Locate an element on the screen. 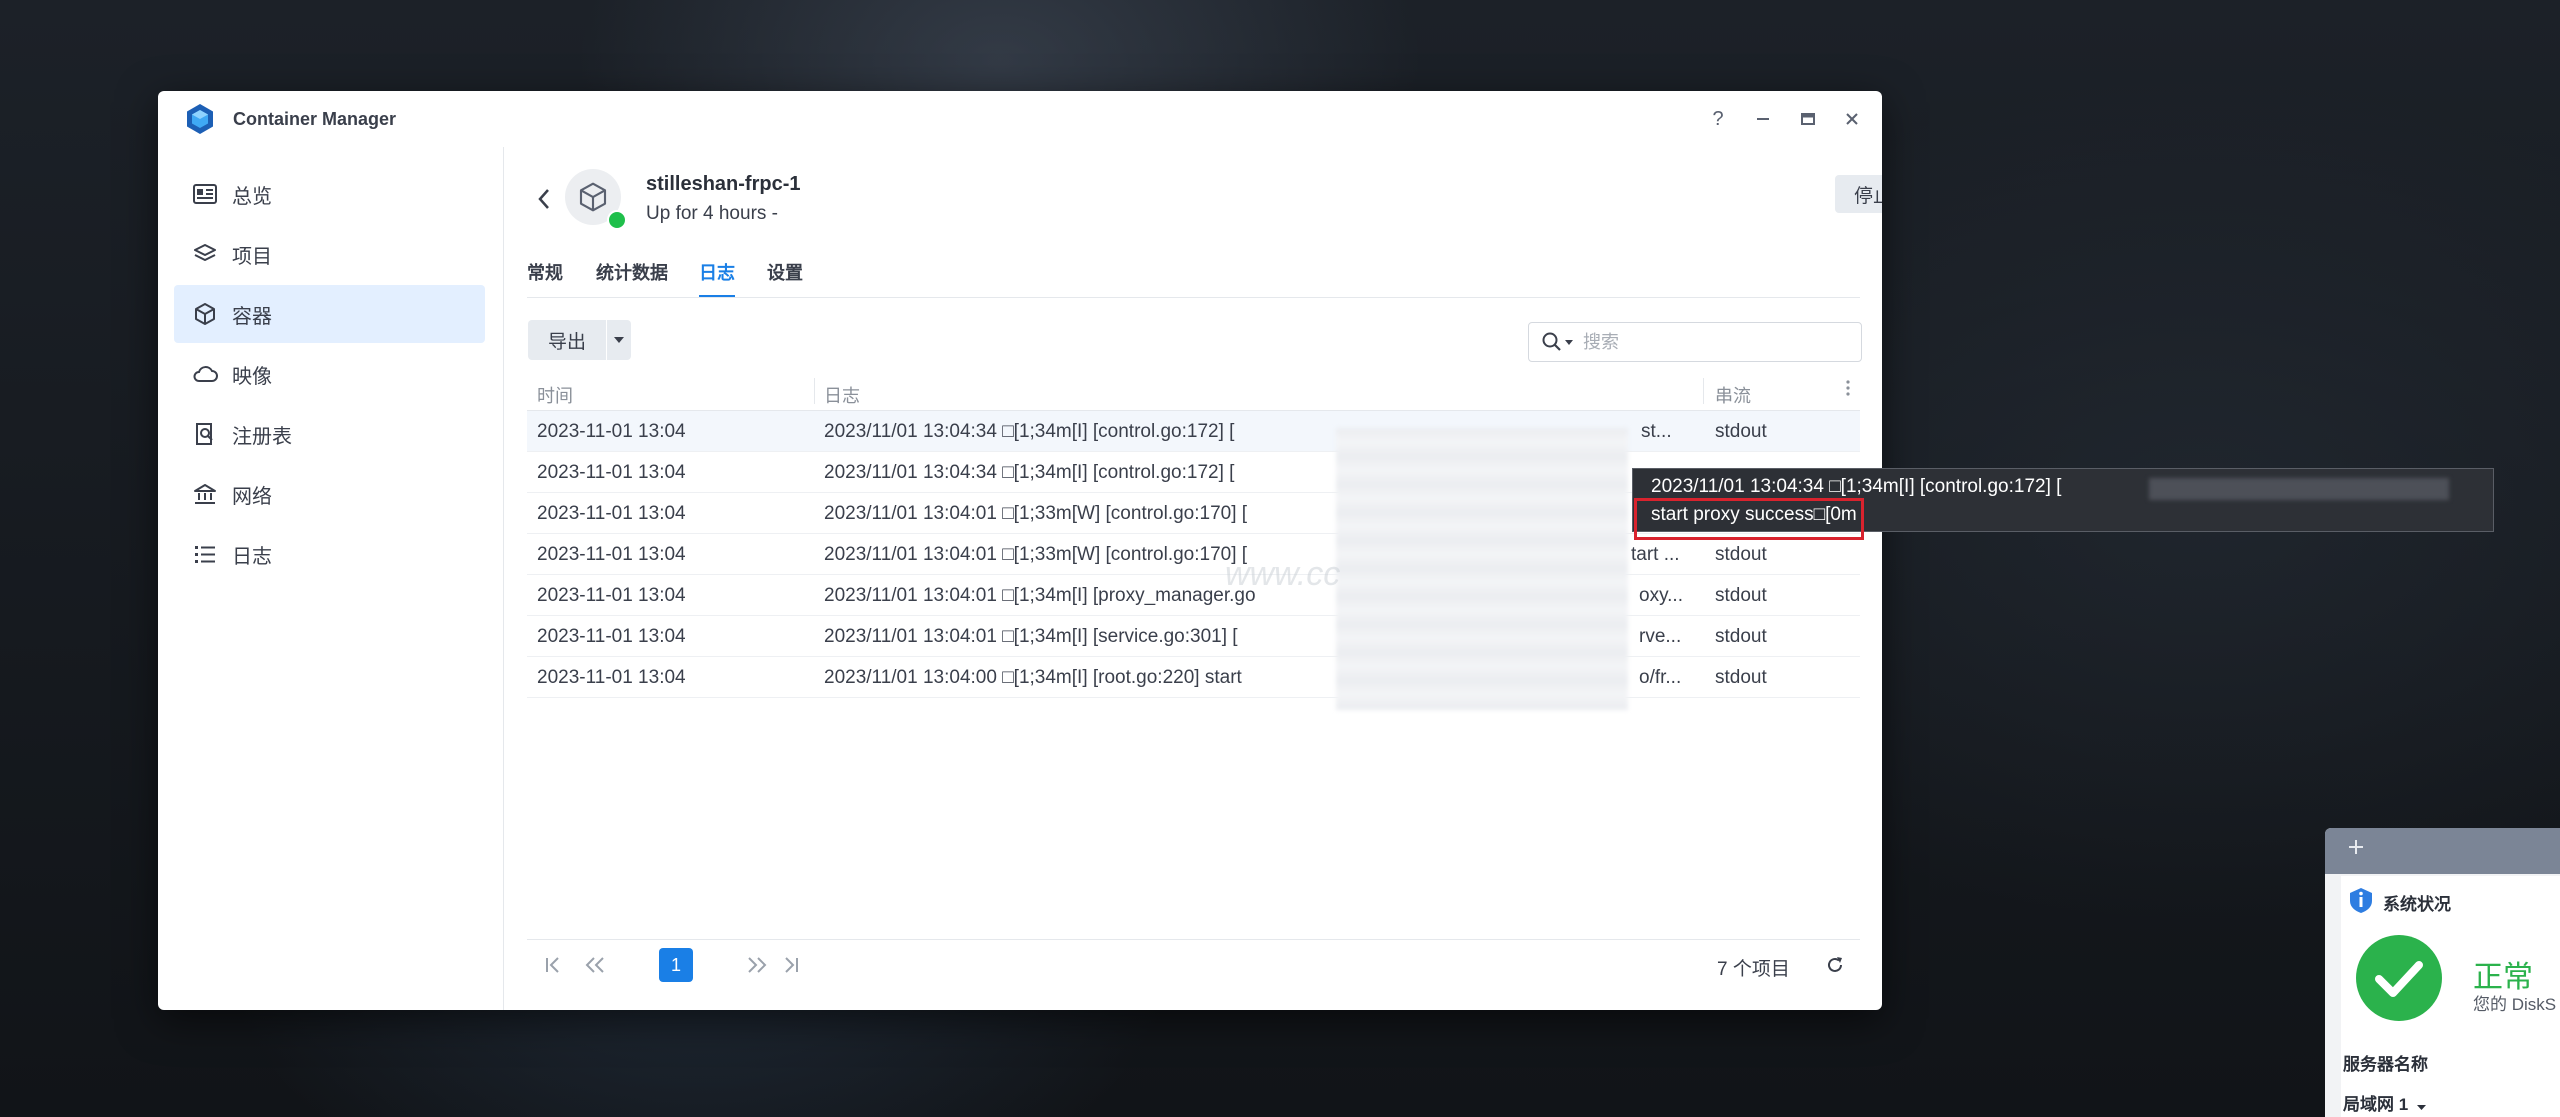 The image size is (2560, 1117). sidebar-item-logs: 日志 is located at coordinates (329, 554).